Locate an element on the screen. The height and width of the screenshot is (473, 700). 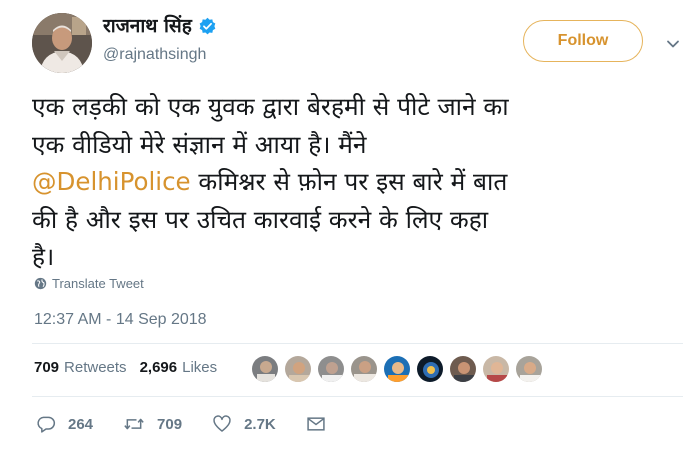
mention-link: @DelhiPolice is located at coordinates (111, 181).